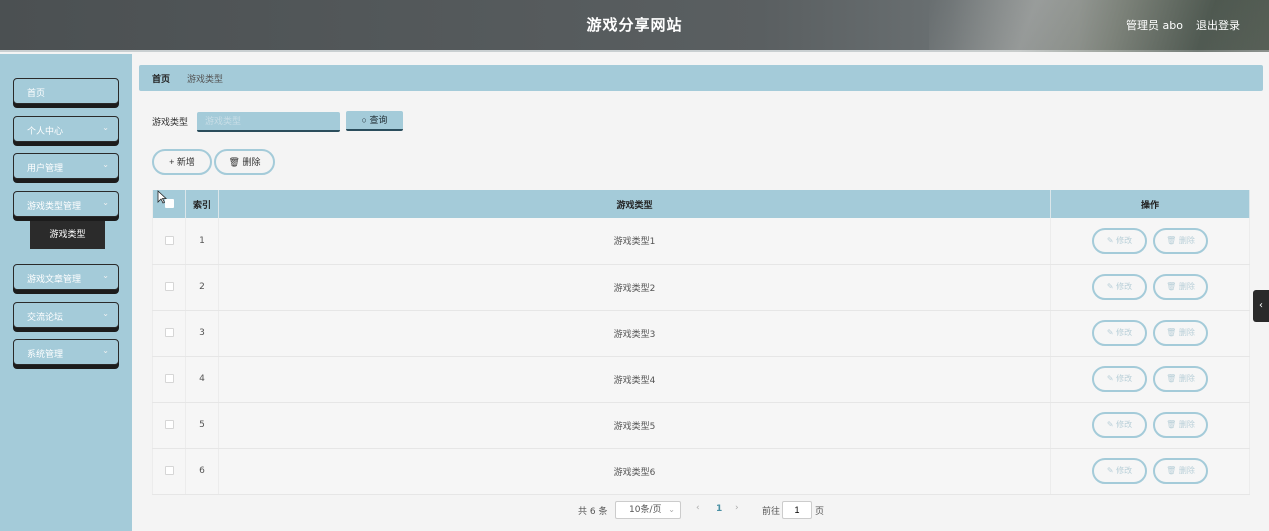 The image size is (1269, 531). Describe the element at coordinates (202, 204) in the screenshot. I see `column-header-index: 索引` at that location.